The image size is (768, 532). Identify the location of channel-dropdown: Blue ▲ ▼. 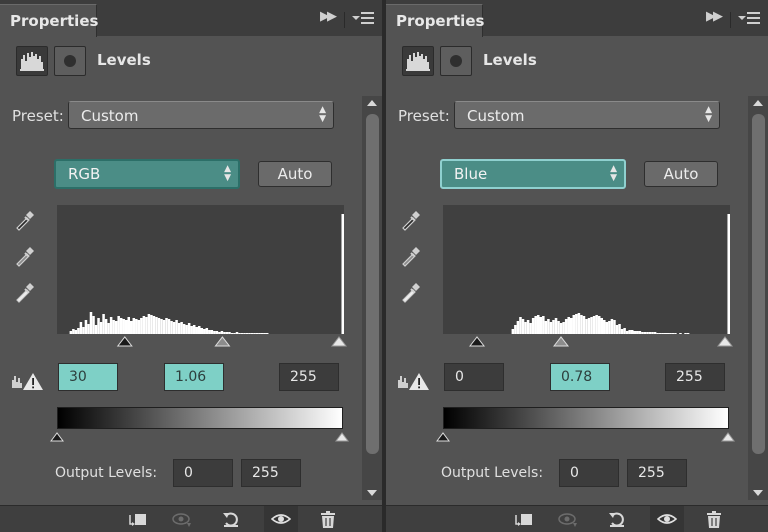
(533, 174).